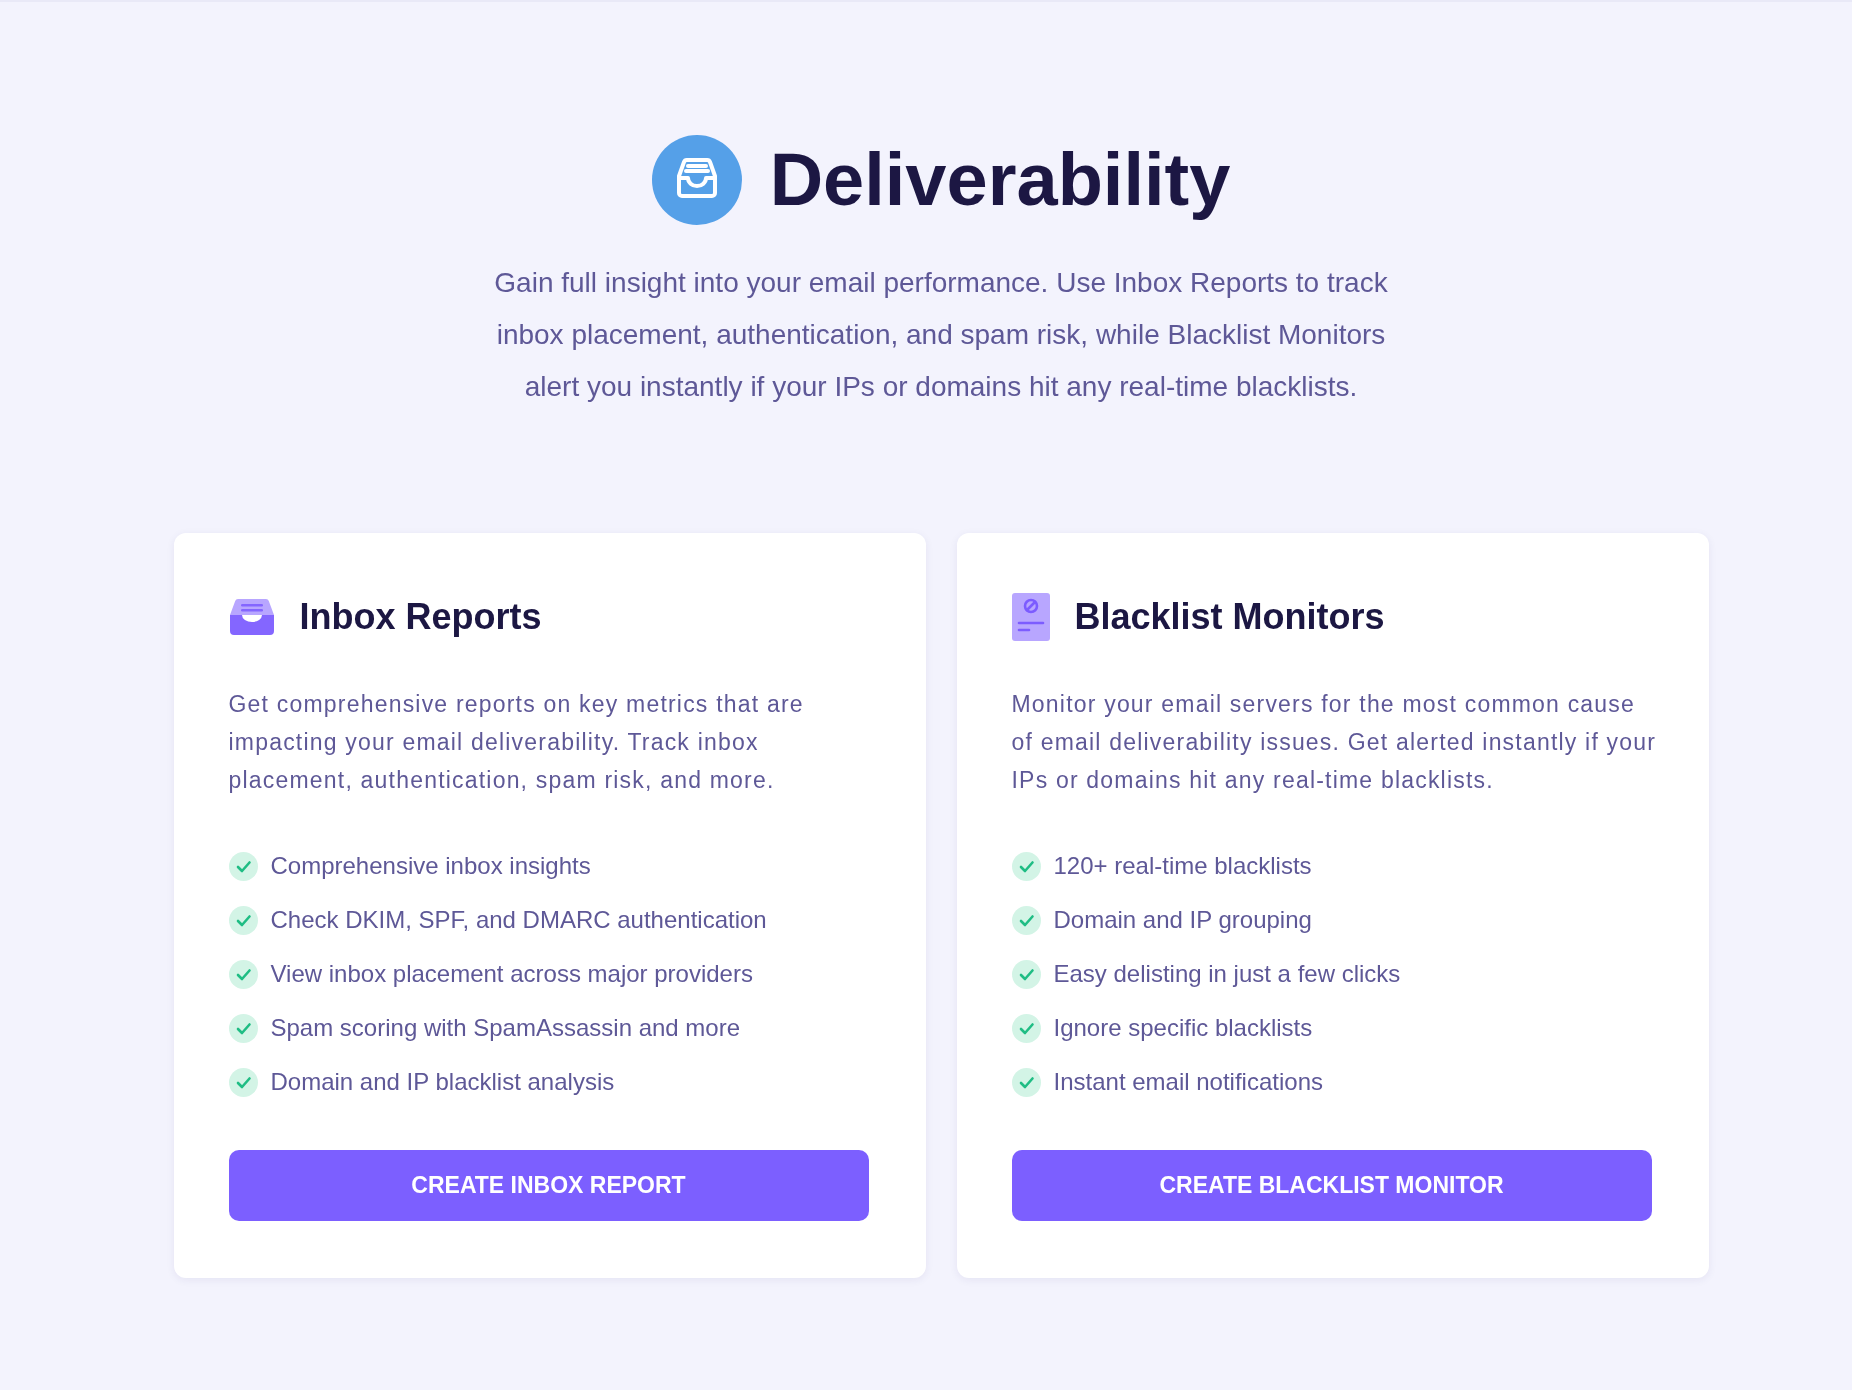 This screenshot has width=1852, height=1390. What do you see at coordinates (442, 1082) in the screenshot?
I see `feature-text: Domain and IP blacklist analysis` at bounding box center [442, 1082].